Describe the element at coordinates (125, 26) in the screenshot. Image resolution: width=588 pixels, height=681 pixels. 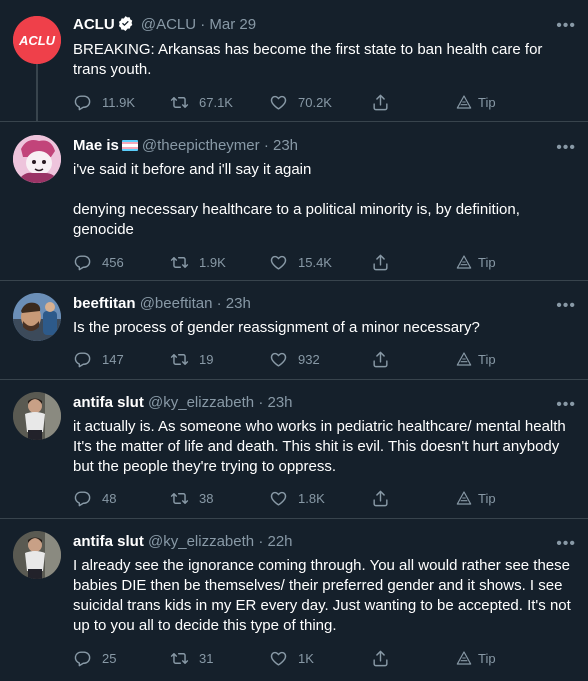
I see `verified-icon` at that location.